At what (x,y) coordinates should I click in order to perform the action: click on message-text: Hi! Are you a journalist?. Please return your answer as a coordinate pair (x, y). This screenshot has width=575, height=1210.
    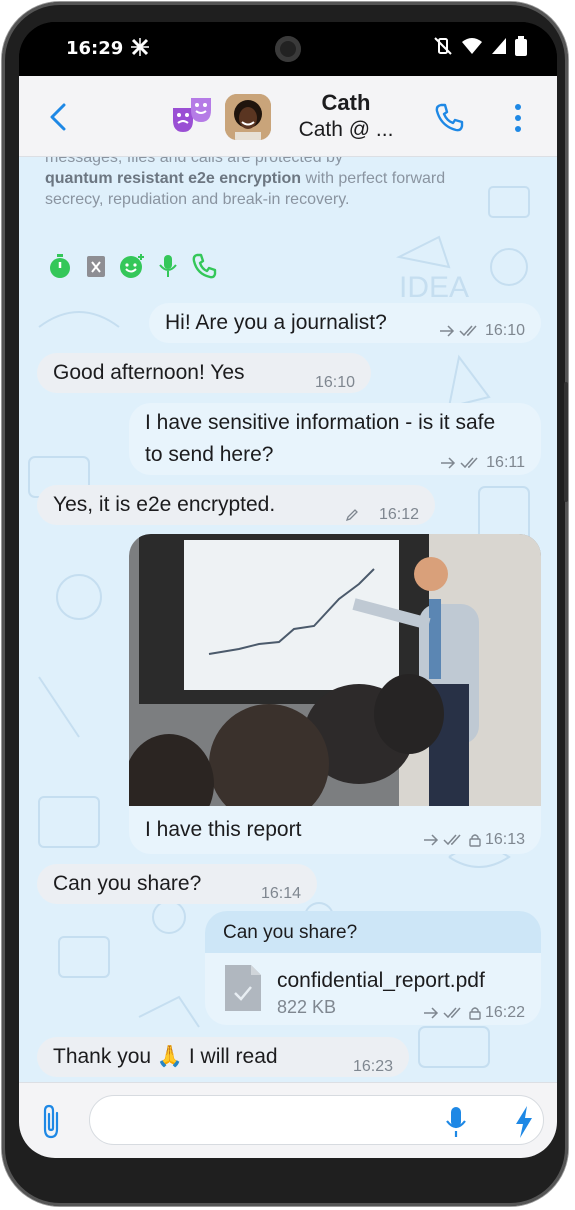
    Looking at the image, I should click on (276, 322).